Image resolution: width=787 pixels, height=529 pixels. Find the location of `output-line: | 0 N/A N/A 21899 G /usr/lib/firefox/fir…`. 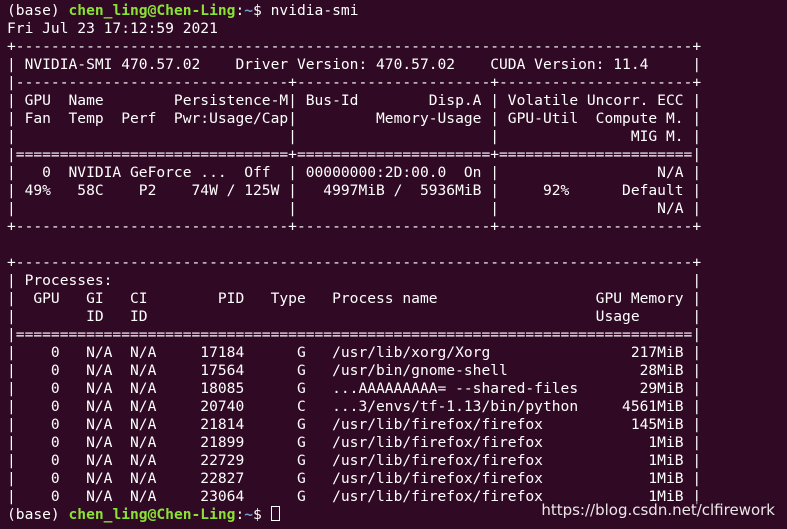

output-line: | 0 N/A N/A 21899 G /usr/lib/firefox/fir… is located at coordinates (354, 442).